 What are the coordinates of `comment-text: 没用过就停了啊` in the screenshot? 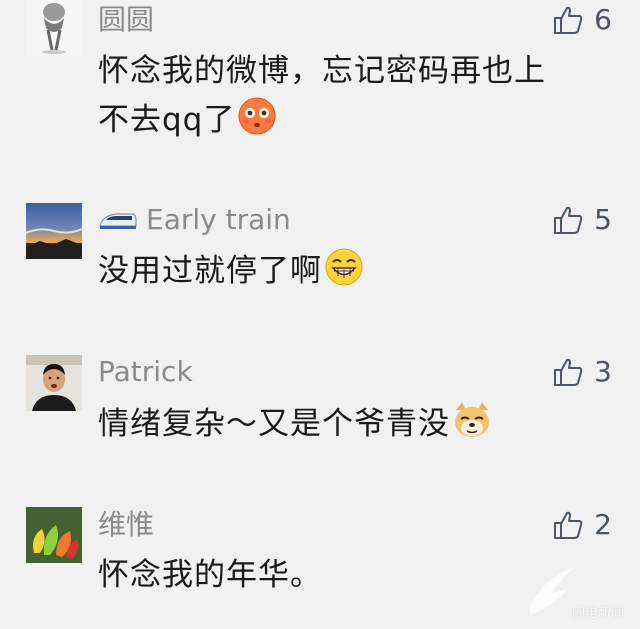 It's located at (210, 271).